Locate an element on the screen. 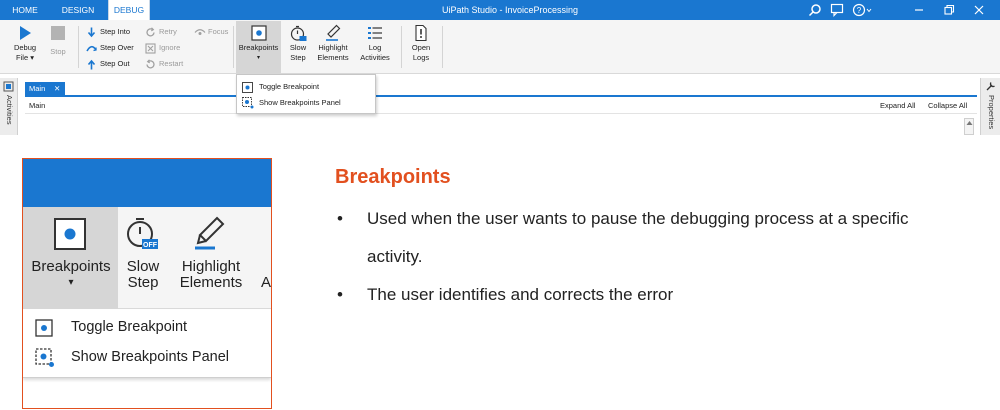  debug-file-button: Debug File ▾ is located at coordinates (25, 48).